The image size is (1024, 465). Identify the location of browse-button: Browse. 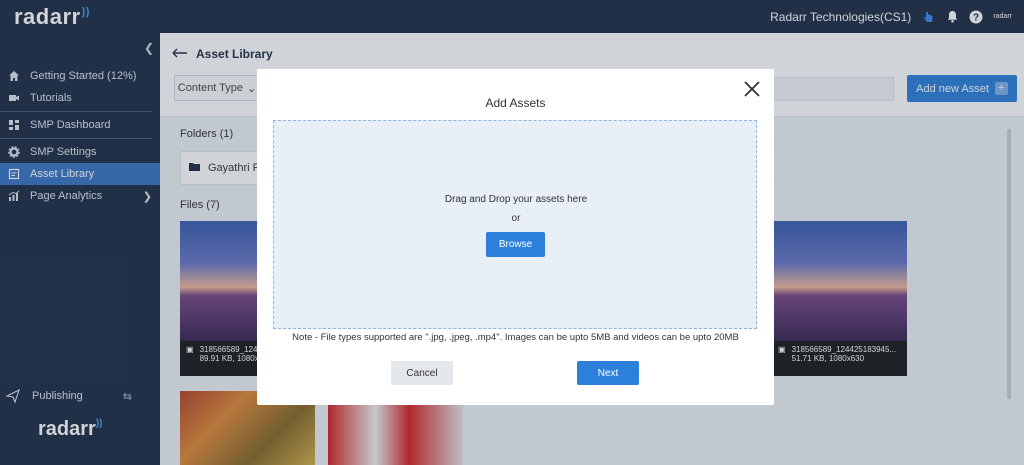
(515, 244).